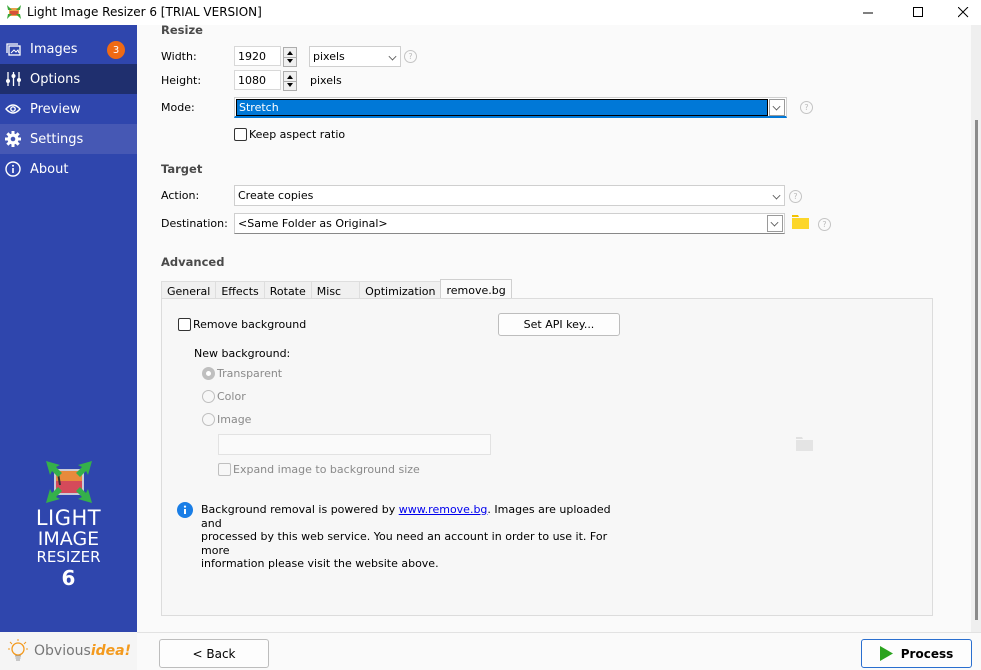 The image size is (981, 670). I want to click on width-value: 1920, so click(252, 56).